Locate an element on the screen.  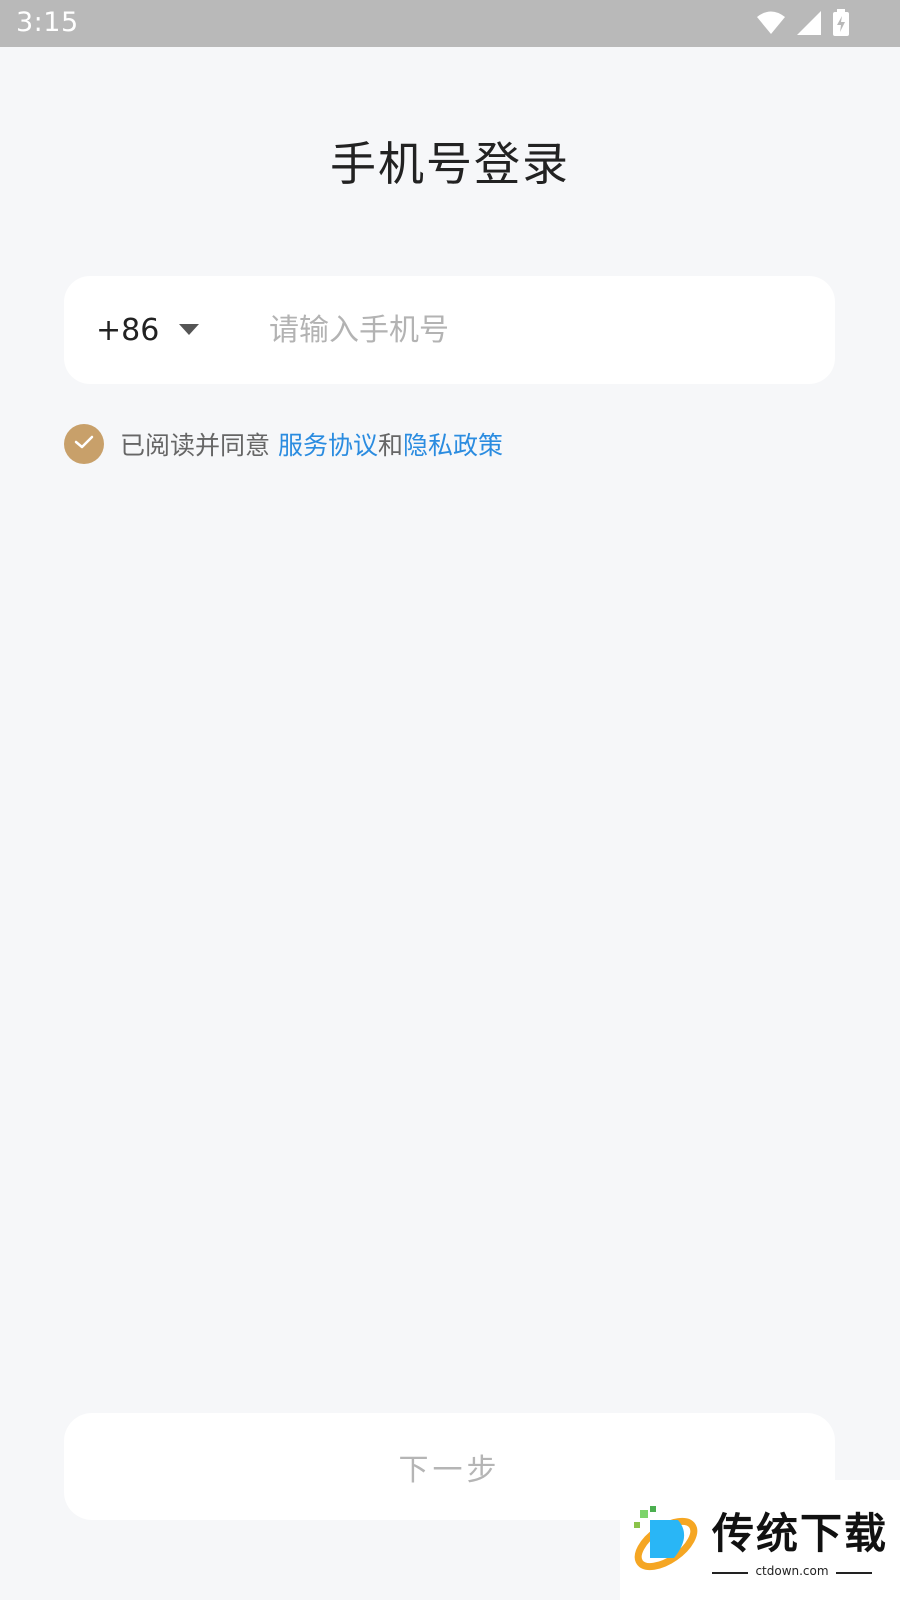
dropdown-arrow-icon is located at coordinates (189, 330).